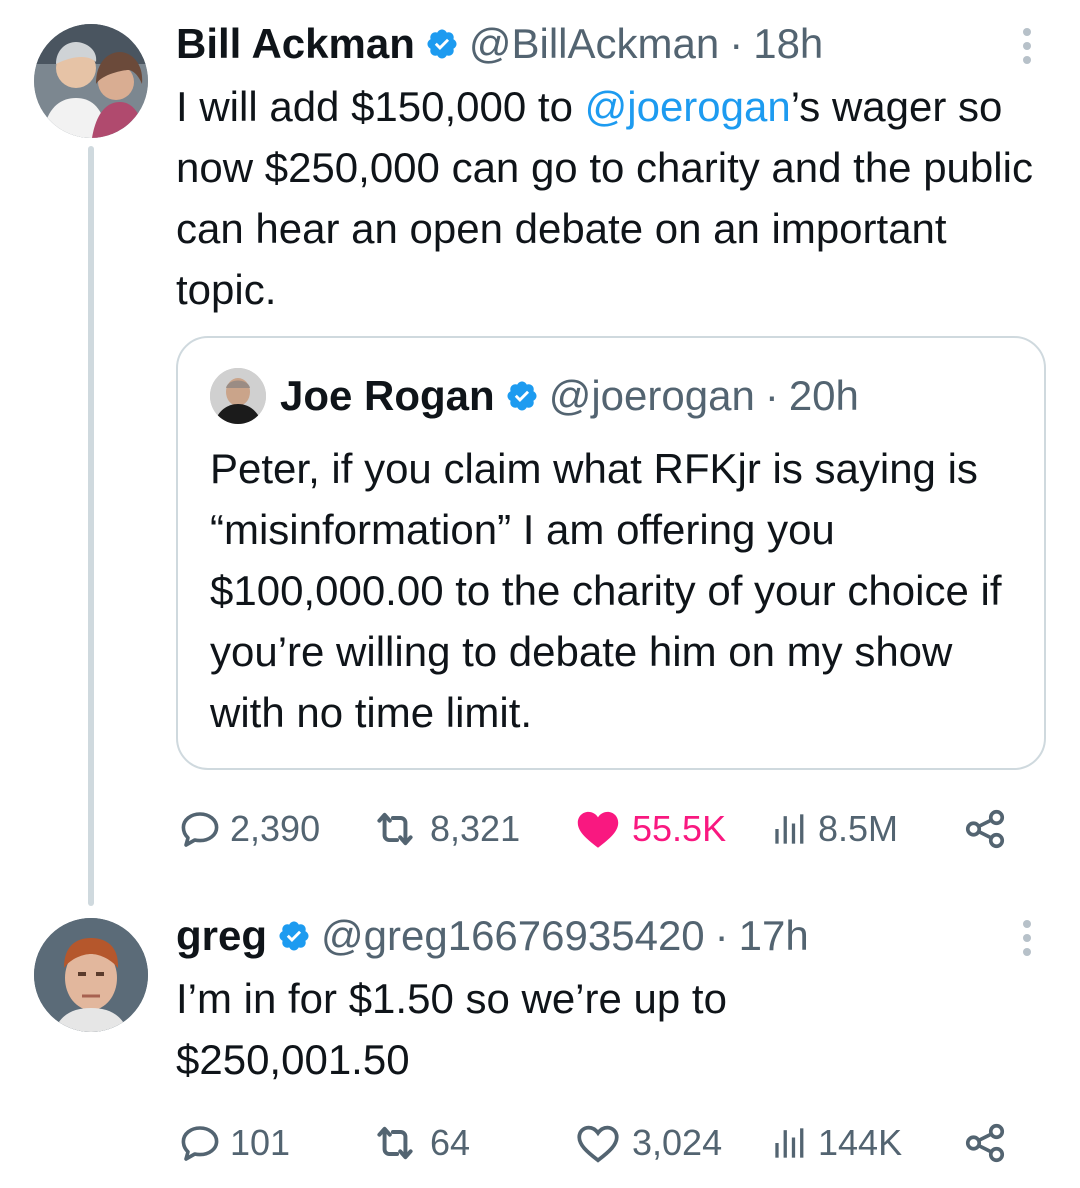 This screenshot has height=1188, width=1080. I want to click on author-name: Bill Ackman, so click(295, 44).